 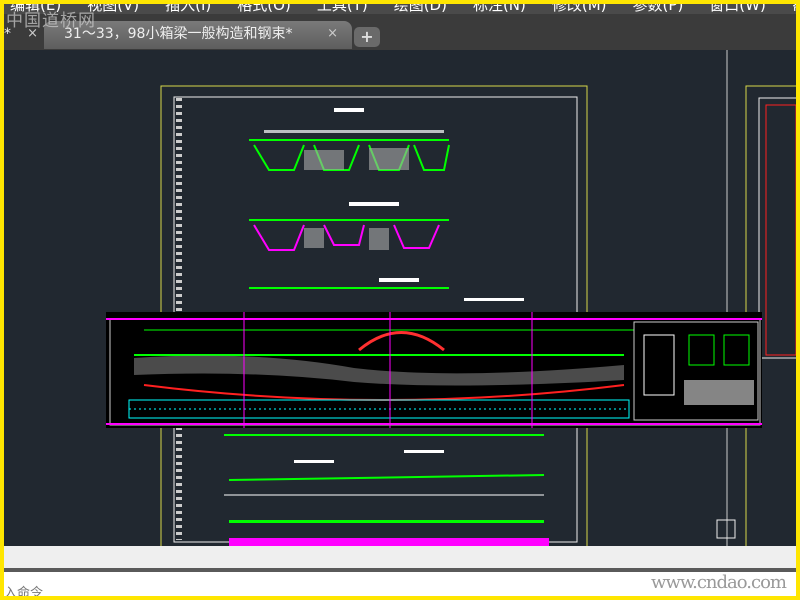 I want to click on menu-help: 帮, so click(x=794, y=9).